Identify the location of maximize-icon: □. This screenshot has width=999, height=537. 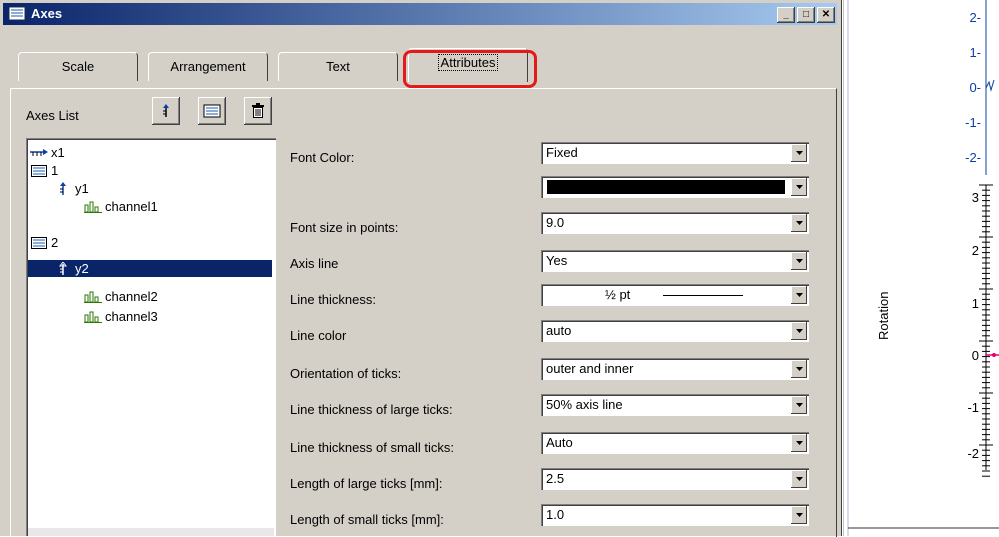
(806, 14).